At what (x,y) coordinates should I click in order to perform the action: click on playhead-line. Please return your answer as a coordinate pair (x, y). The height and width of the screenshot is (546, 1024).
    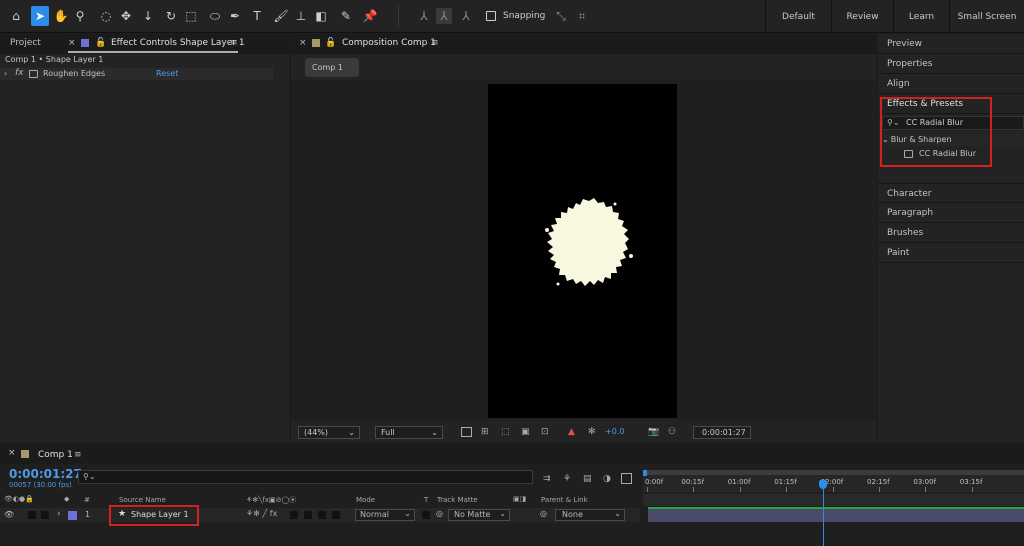
    Looking at the image, I should click on (823, 515).